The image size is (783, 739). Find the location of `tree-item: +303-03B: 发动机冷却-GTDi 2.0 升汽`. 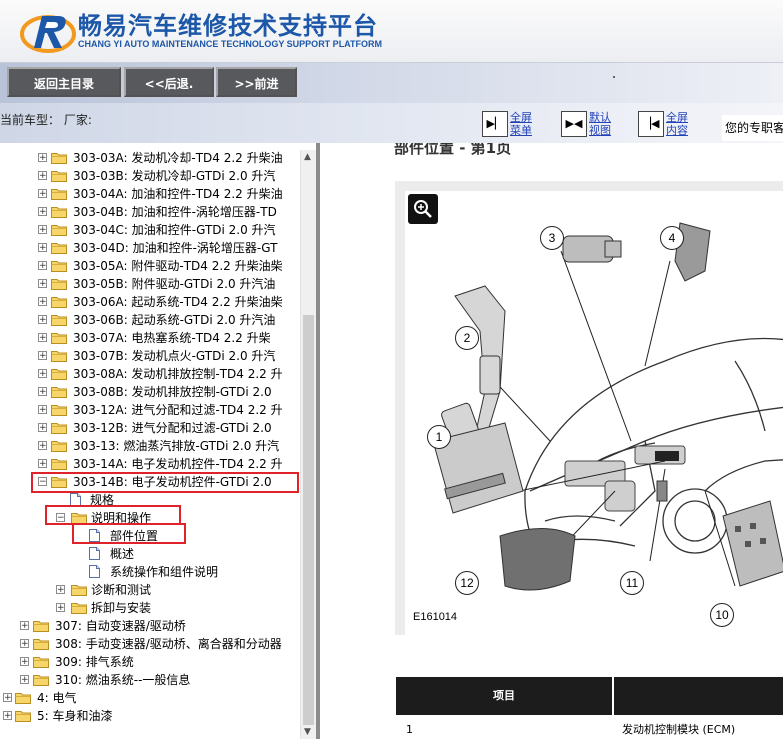

tree-item: +303-03B: 发动机冷却-GTDi 2.0 升汽 is located at coordinates (150, 176).